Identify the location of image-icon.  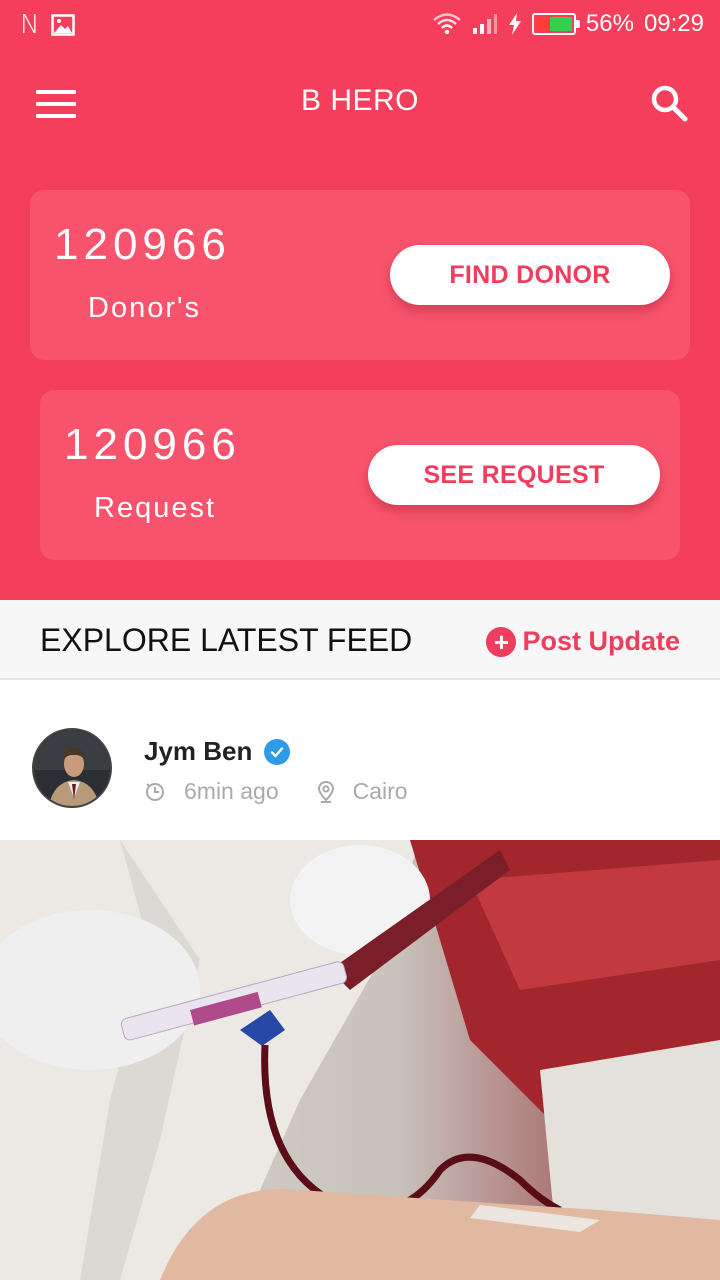
(63, 25).